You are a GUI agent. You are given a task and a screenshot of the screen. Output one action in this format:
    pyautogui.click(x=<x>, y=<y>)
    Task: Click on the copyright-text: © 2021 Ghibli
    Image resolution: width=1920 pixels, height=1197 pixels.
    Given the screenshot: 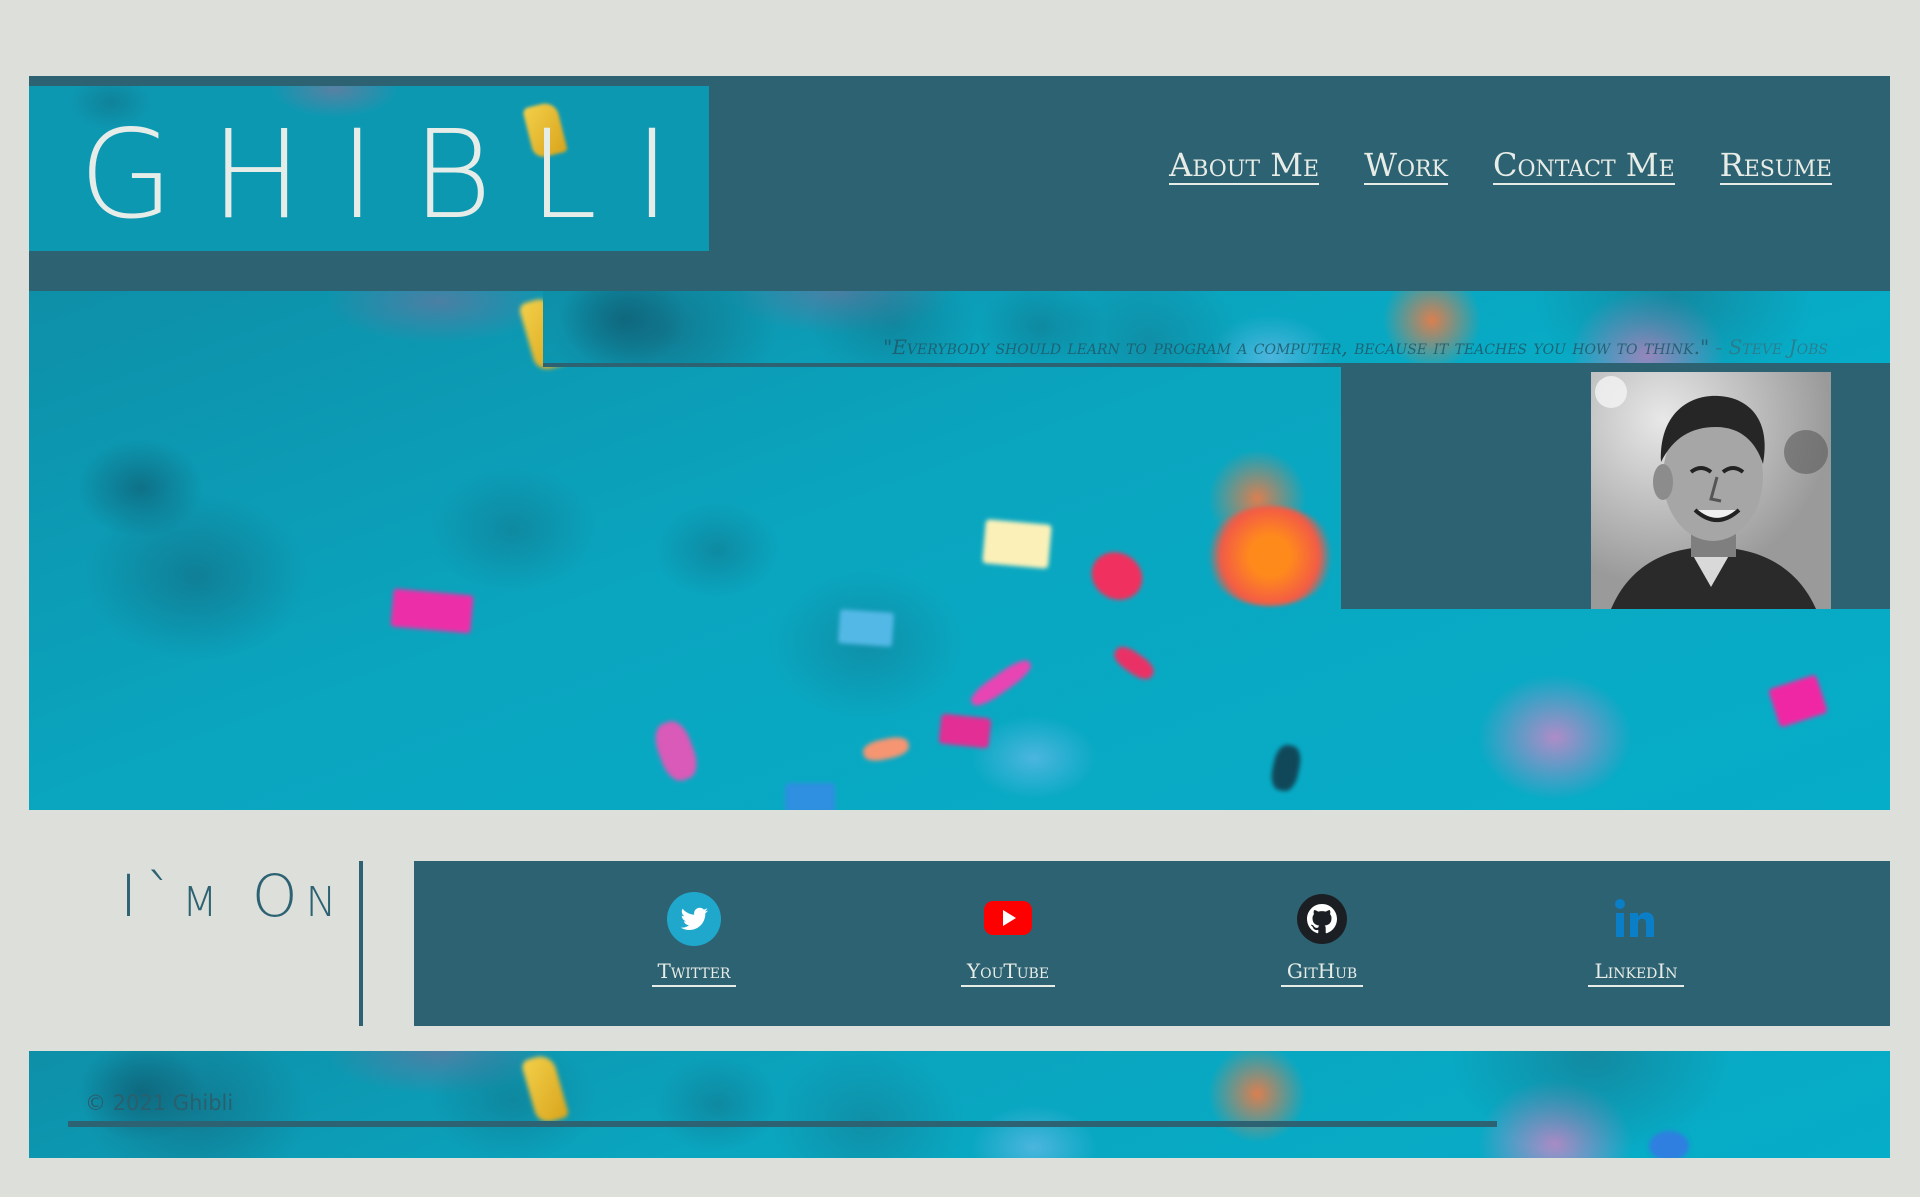 What is the action you would take?
    pyautogui.click(x=159, y=1103)
    